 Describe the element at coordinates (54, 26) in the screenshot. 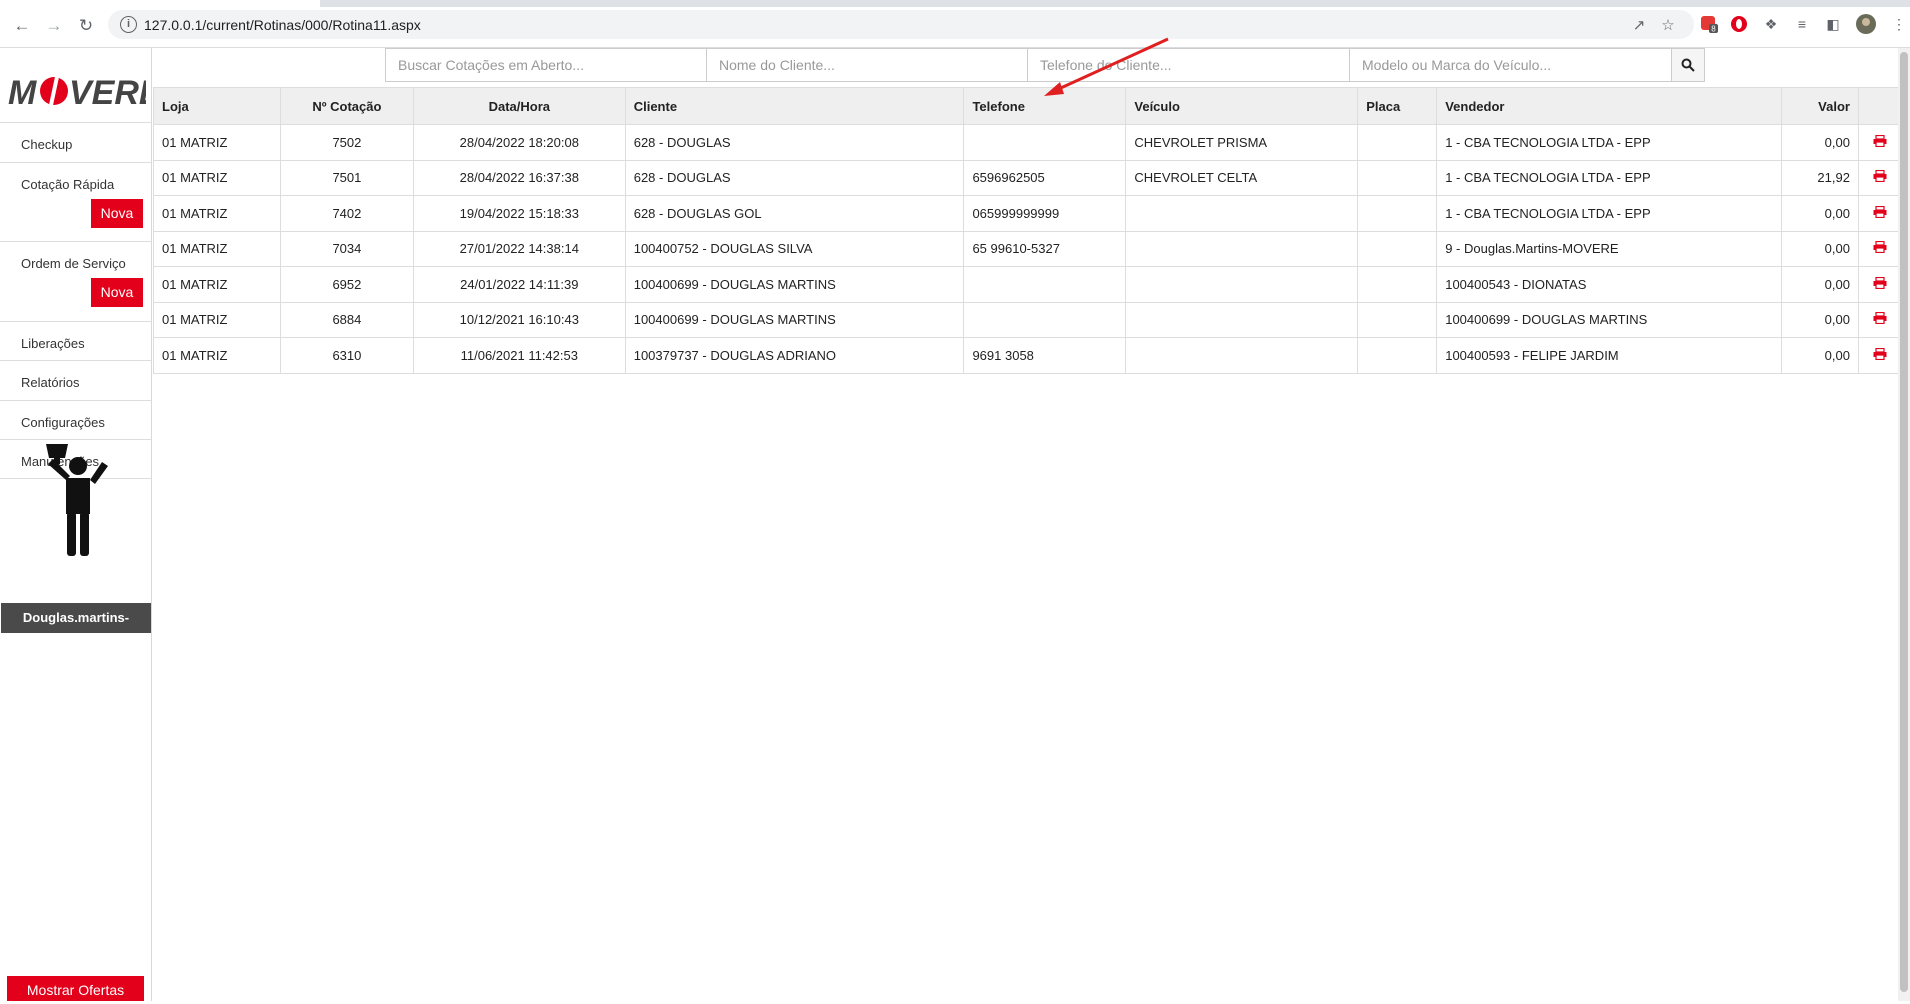

I see `forward-icon: →` at that location.